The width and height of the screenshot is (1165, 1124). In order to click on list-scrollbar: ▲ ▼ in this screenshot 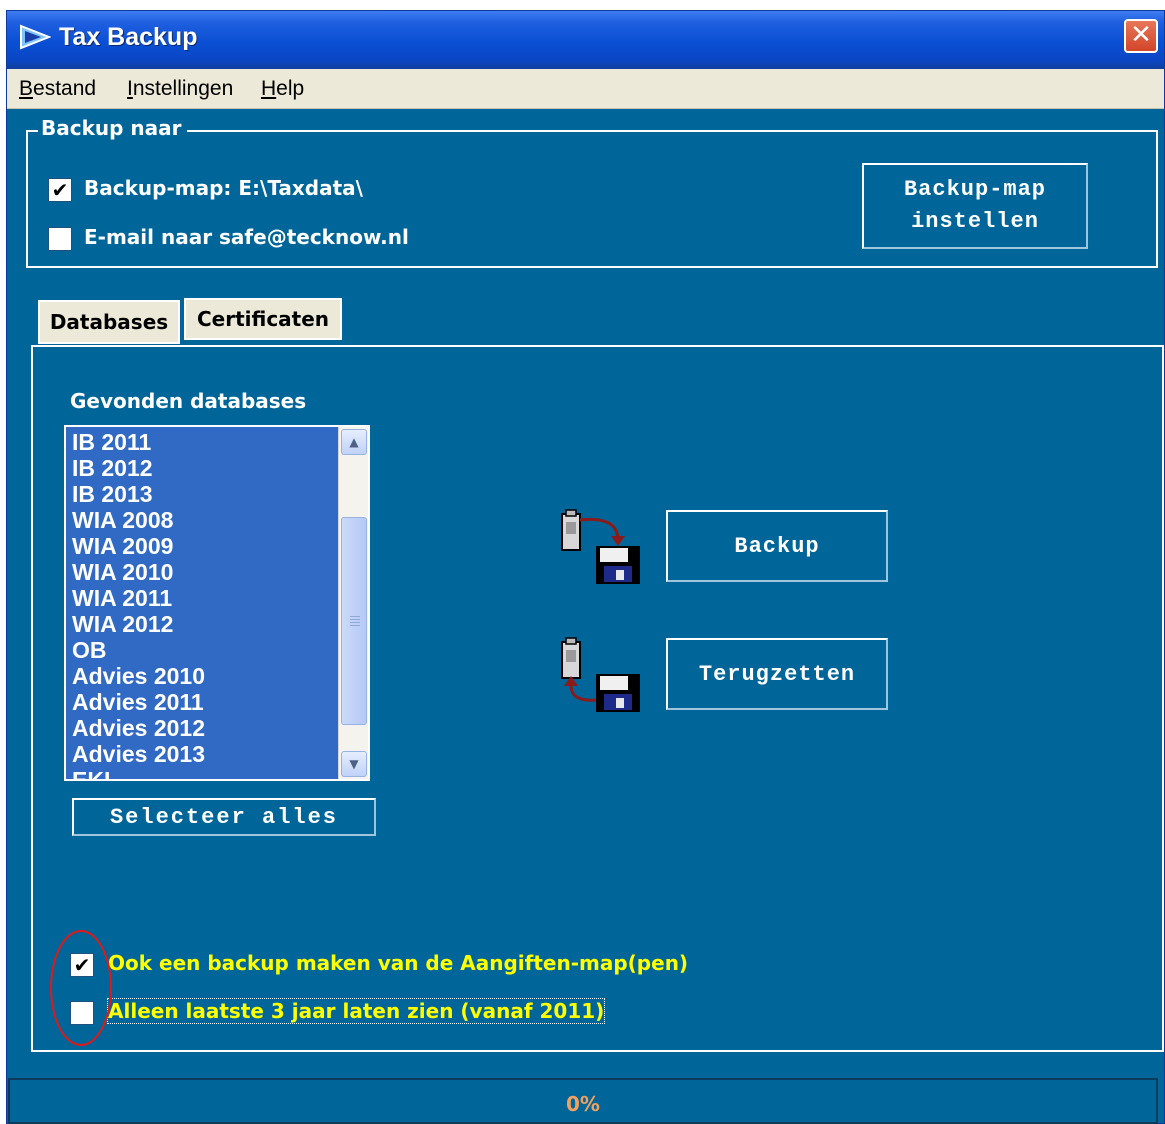, I will do `click(353, 603)`.